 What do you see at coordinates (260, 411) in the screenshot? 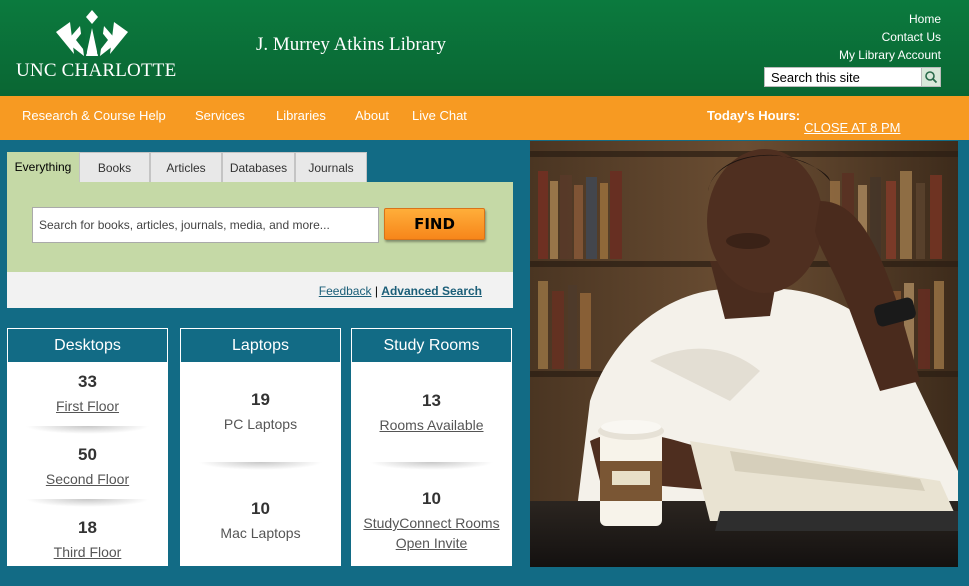
I see `stat-pc-laptops: 19 PC Laptops` at bounding box center [260, 411].